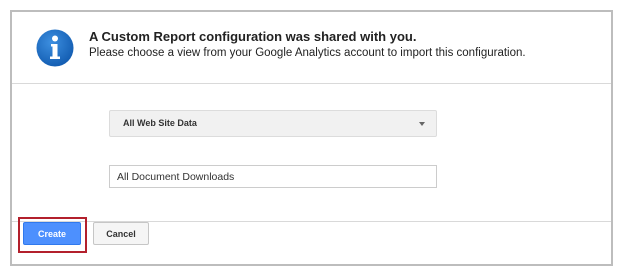 The height and width of the screenshot is (274, 624). I want to click on create-button: Create, so click(52, 233).